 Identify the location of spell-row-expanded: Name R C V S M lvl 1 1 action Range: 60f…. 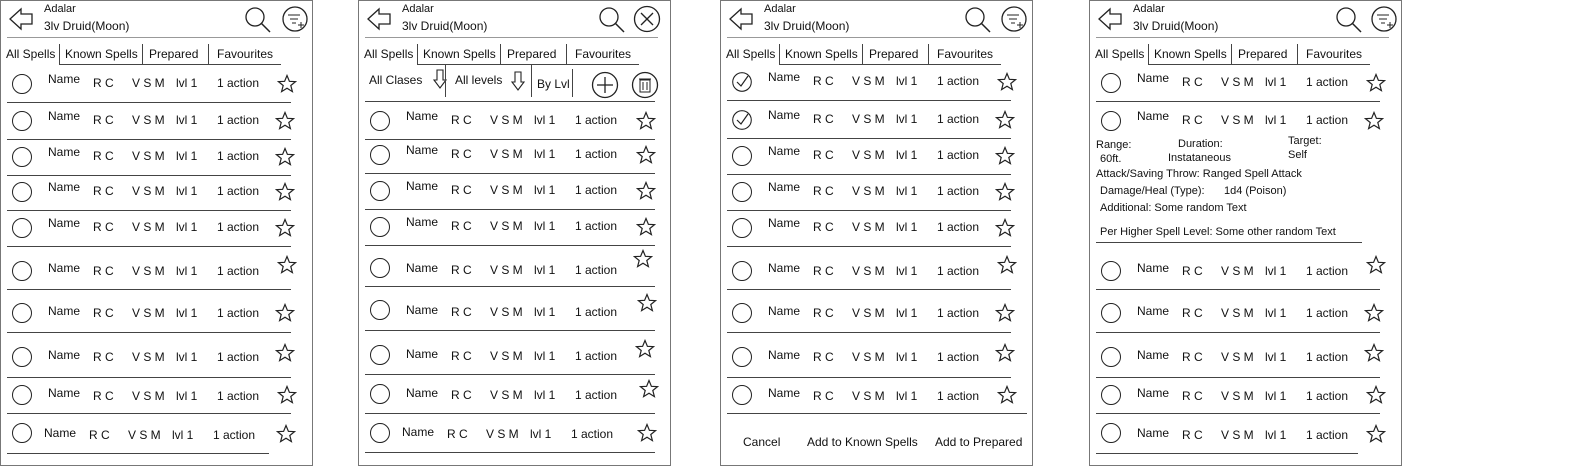
(1240, 173).